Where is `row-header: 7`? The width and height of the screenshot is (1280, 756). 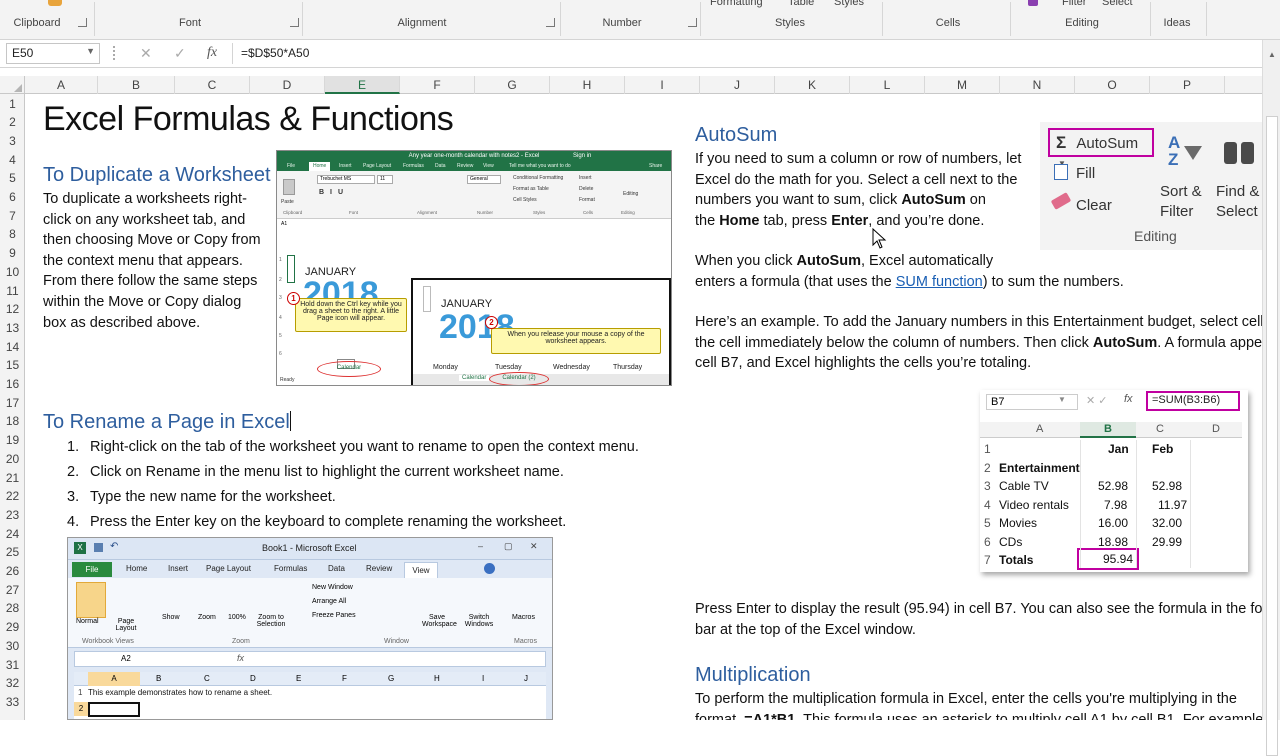 row-header: 7 is located at coordinates (12, 216).